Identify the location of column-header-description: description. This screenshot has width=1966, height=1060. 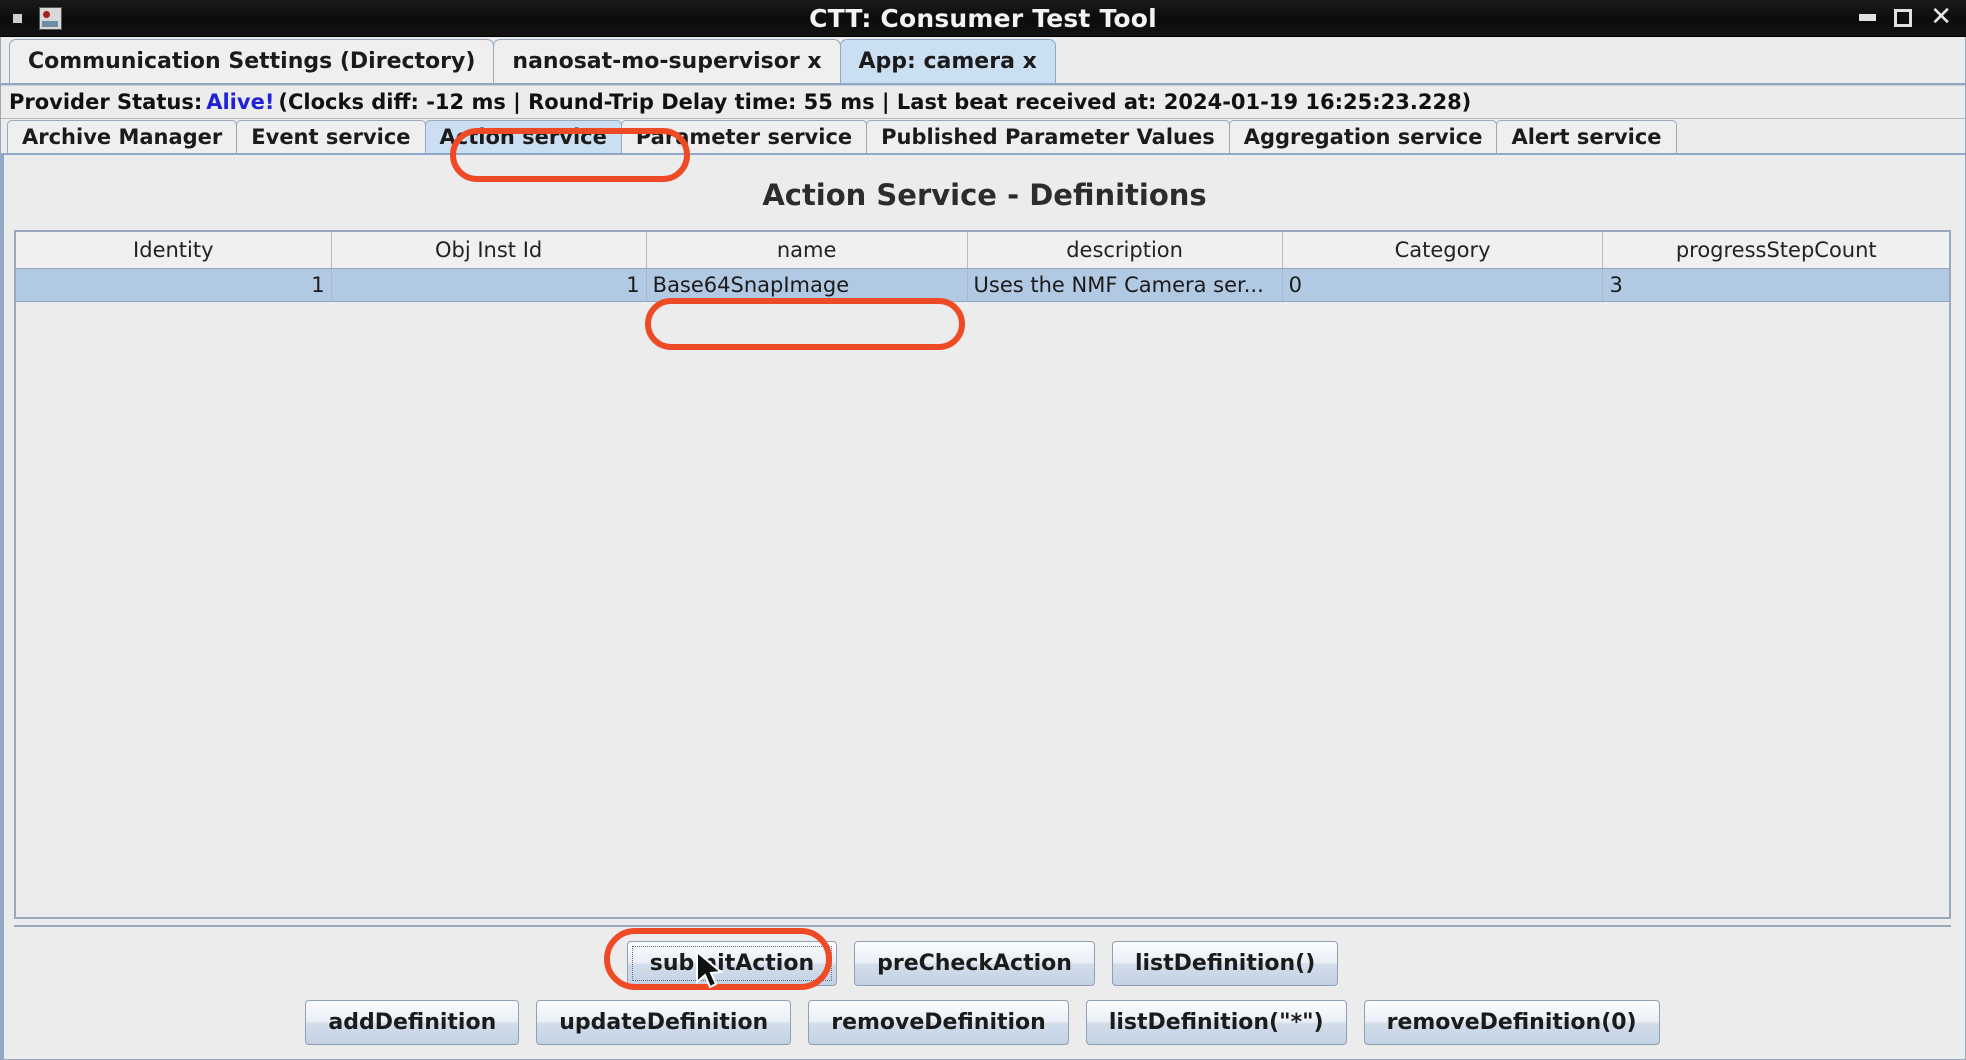
(1125, 250).